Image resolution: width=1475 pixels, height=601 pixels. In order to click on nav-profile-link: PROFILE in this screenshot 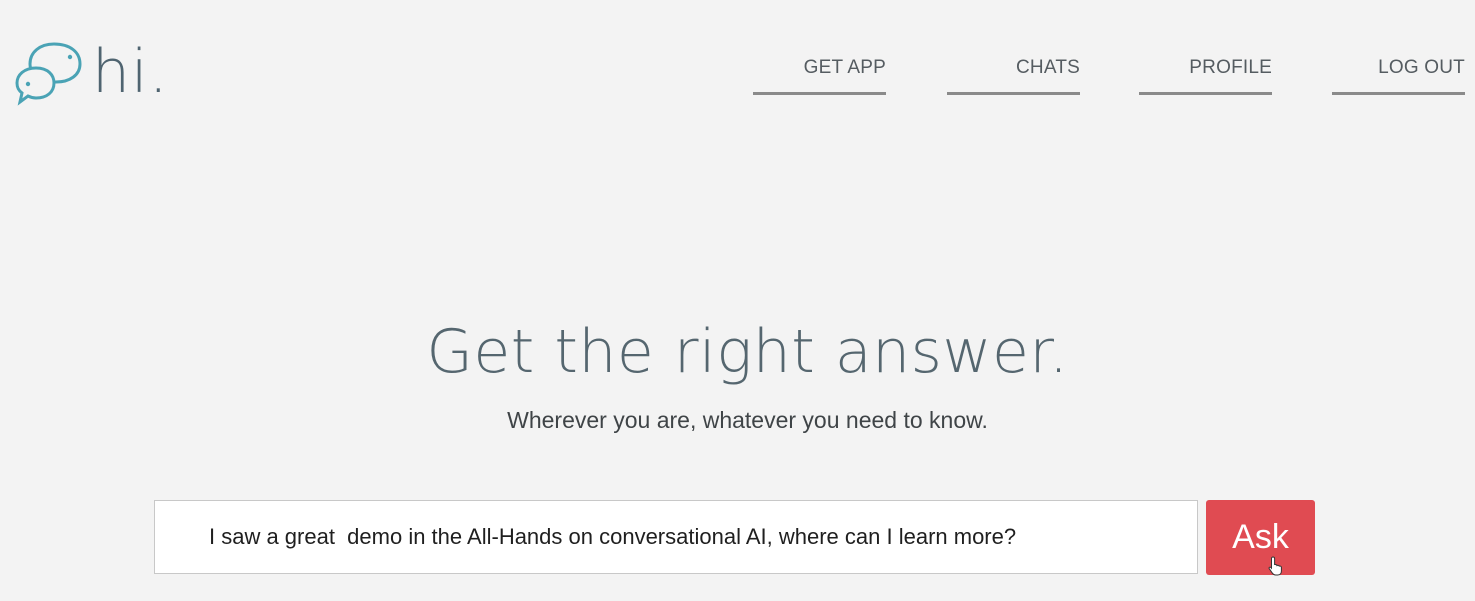, I will do `click(1205, 75)`.